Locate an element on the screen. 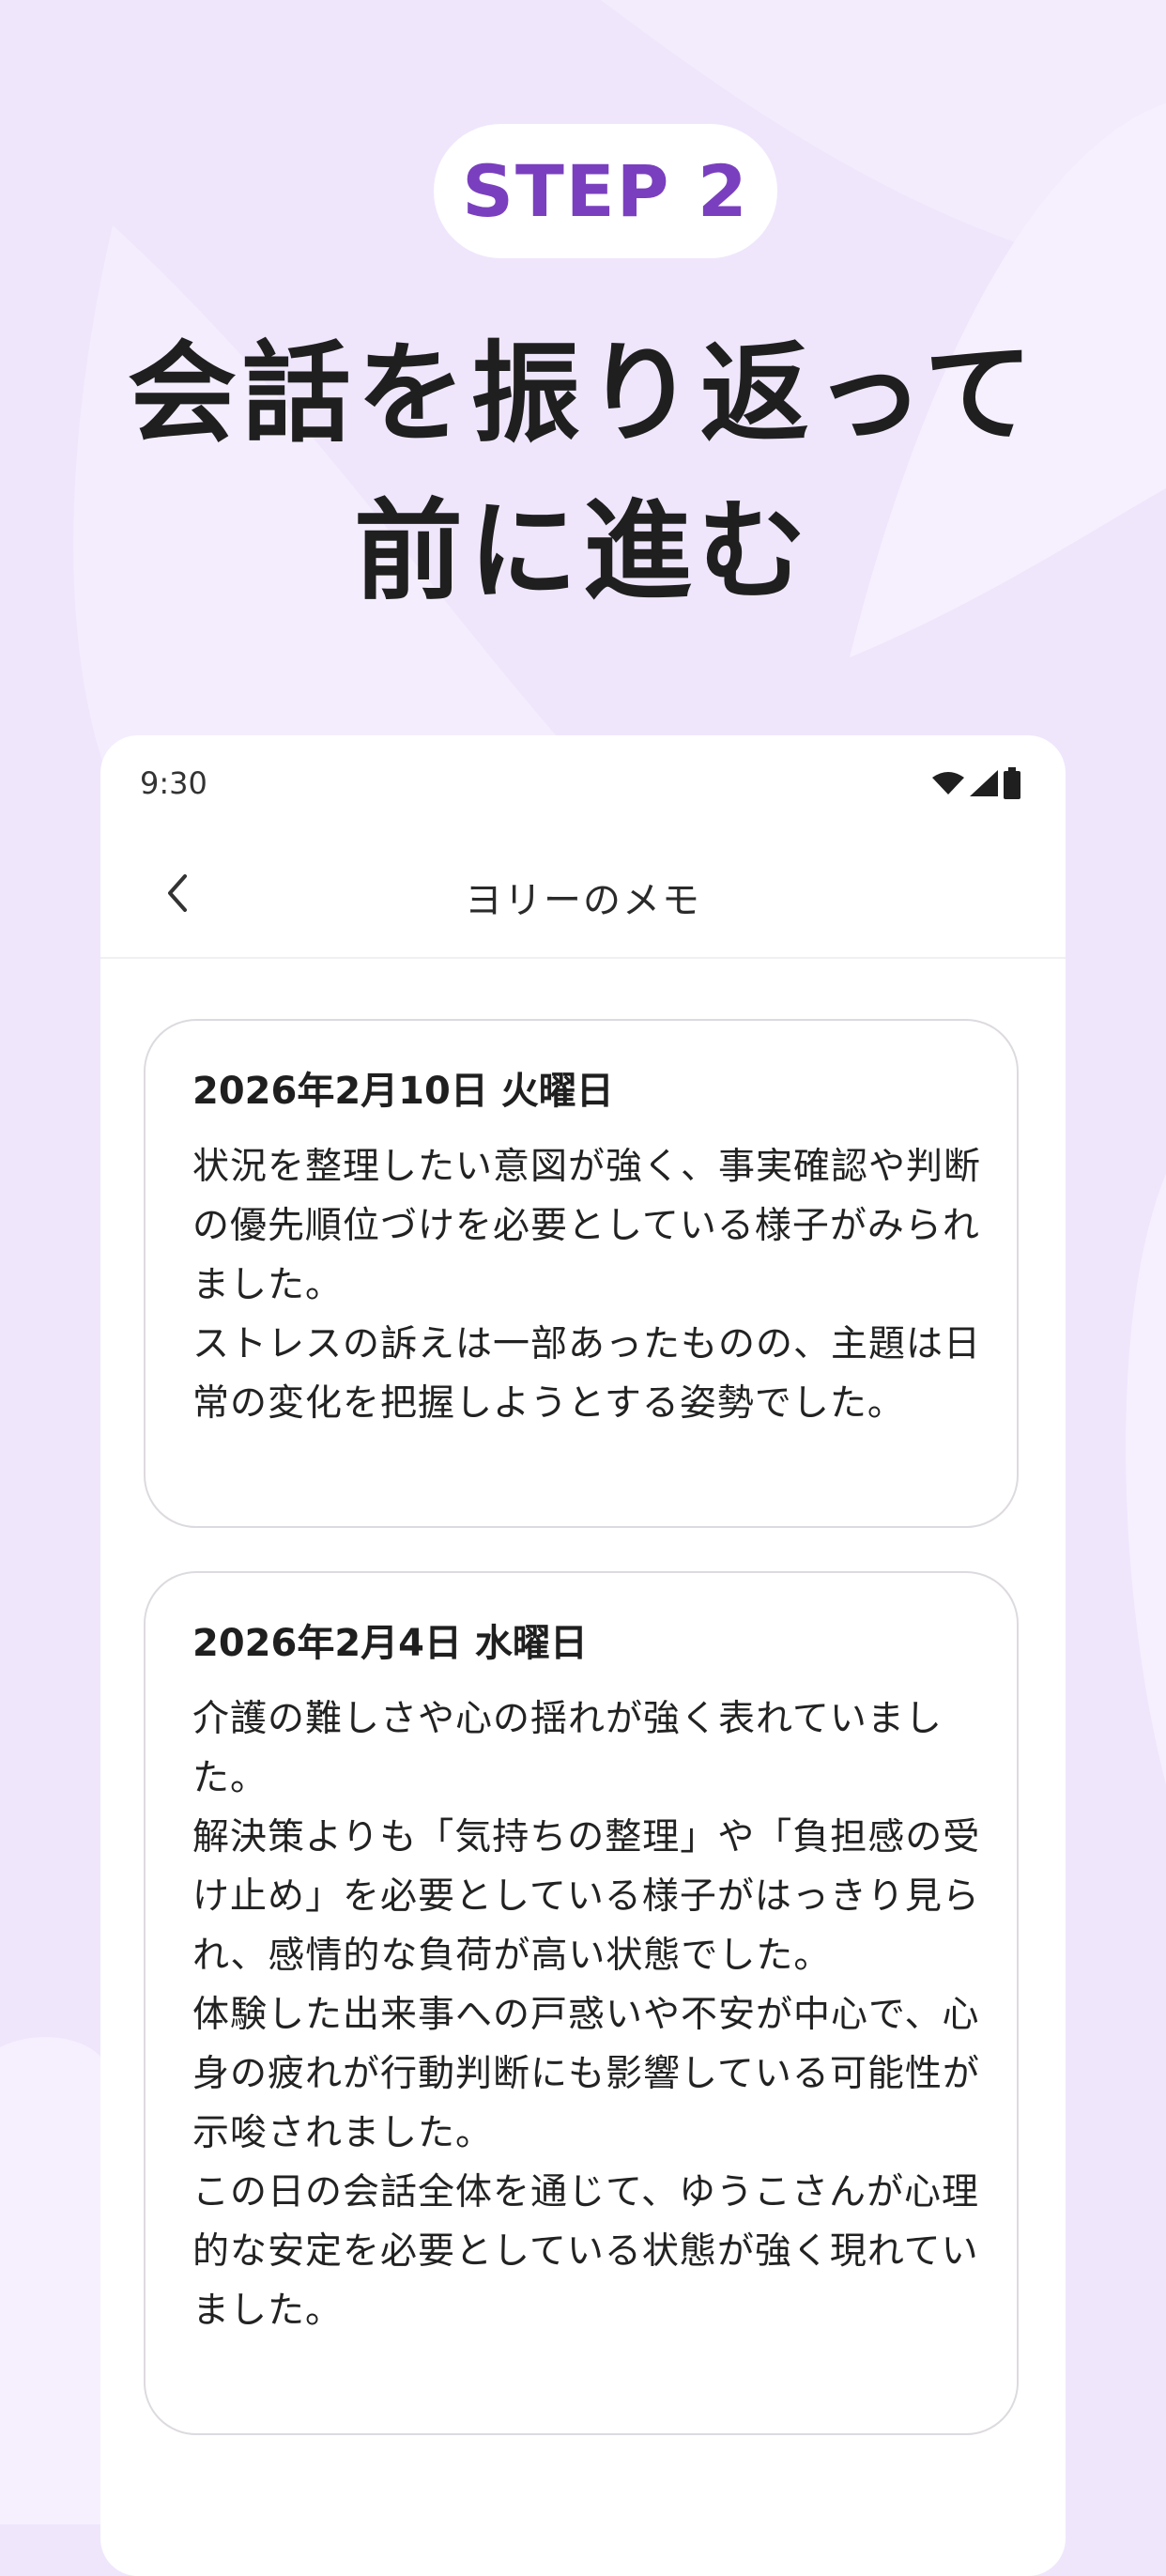 The height and width of the screenshot is (2576, 1166). app-bar: ヨリーのメモ is located at coordinates (583, 902).